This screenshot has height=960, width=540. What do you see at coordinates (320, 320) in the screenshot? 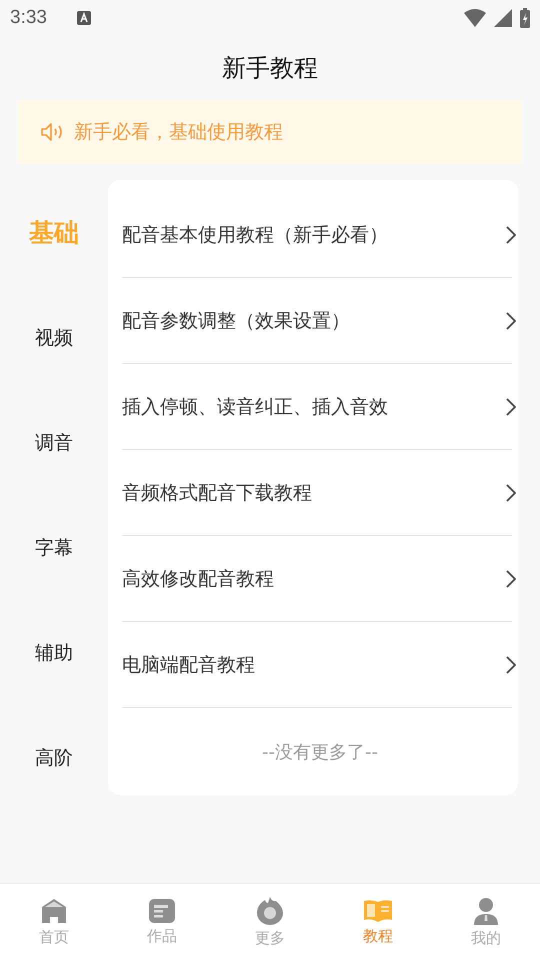
I see `tutorial-item: 配音参数调整（效果设置）` at bounding box center [320, 320].